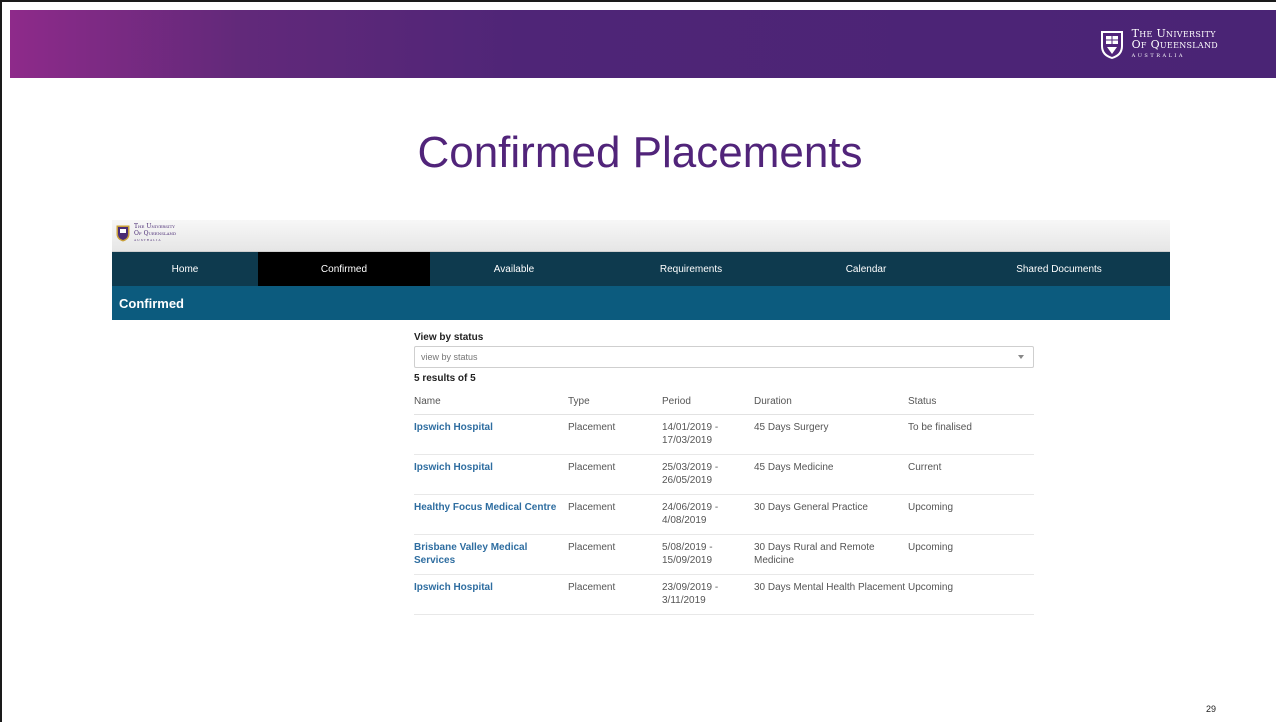 The image size is (1276, 722). I want to click on nav-shared-documents: Shared Documents, so click(1059, 269).